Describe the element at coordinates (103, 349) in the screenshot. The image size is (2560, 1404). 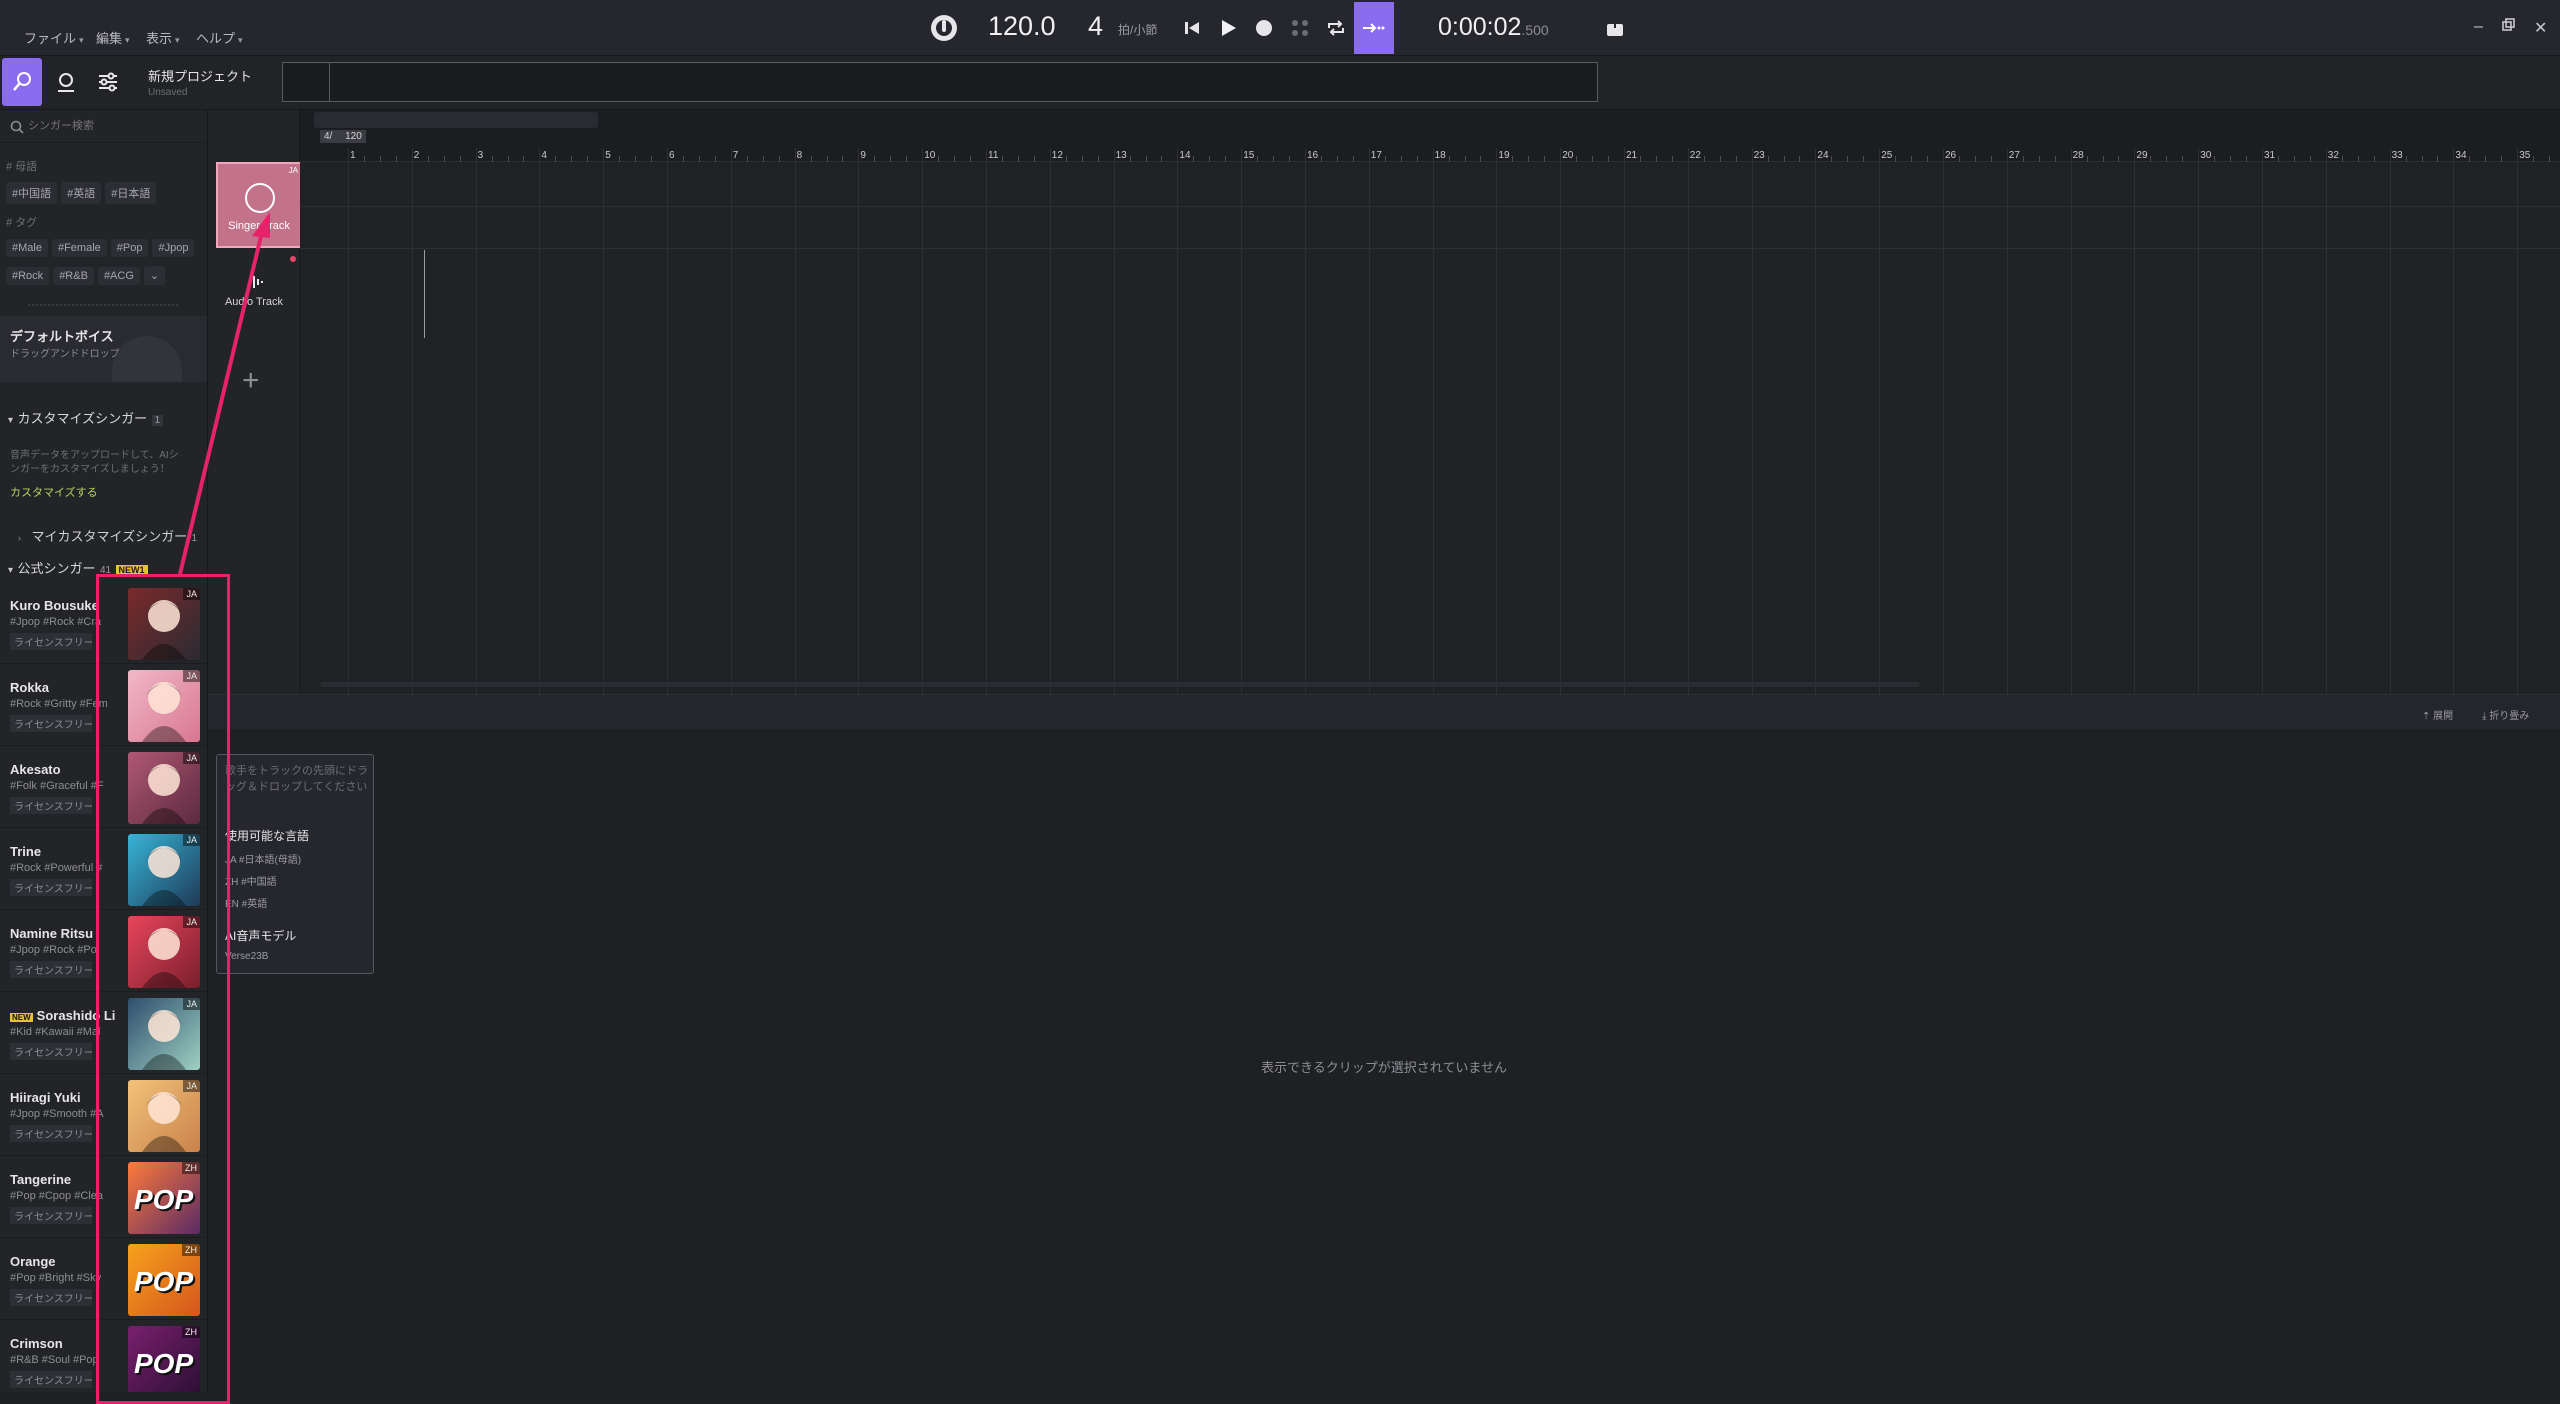
I see `default-voice-card: デフォルトボイス ドラッグアンドドロップでボイスを` at that location.